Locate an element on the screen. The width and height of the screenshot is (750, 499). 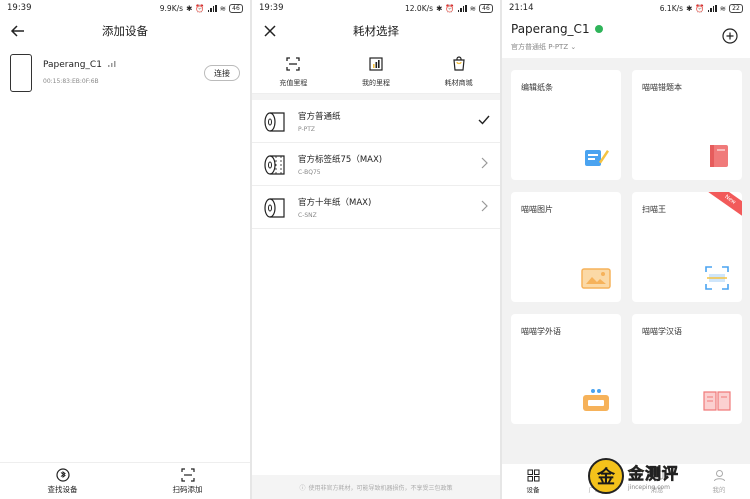
picture-icon is located at coordinates (596, 278).